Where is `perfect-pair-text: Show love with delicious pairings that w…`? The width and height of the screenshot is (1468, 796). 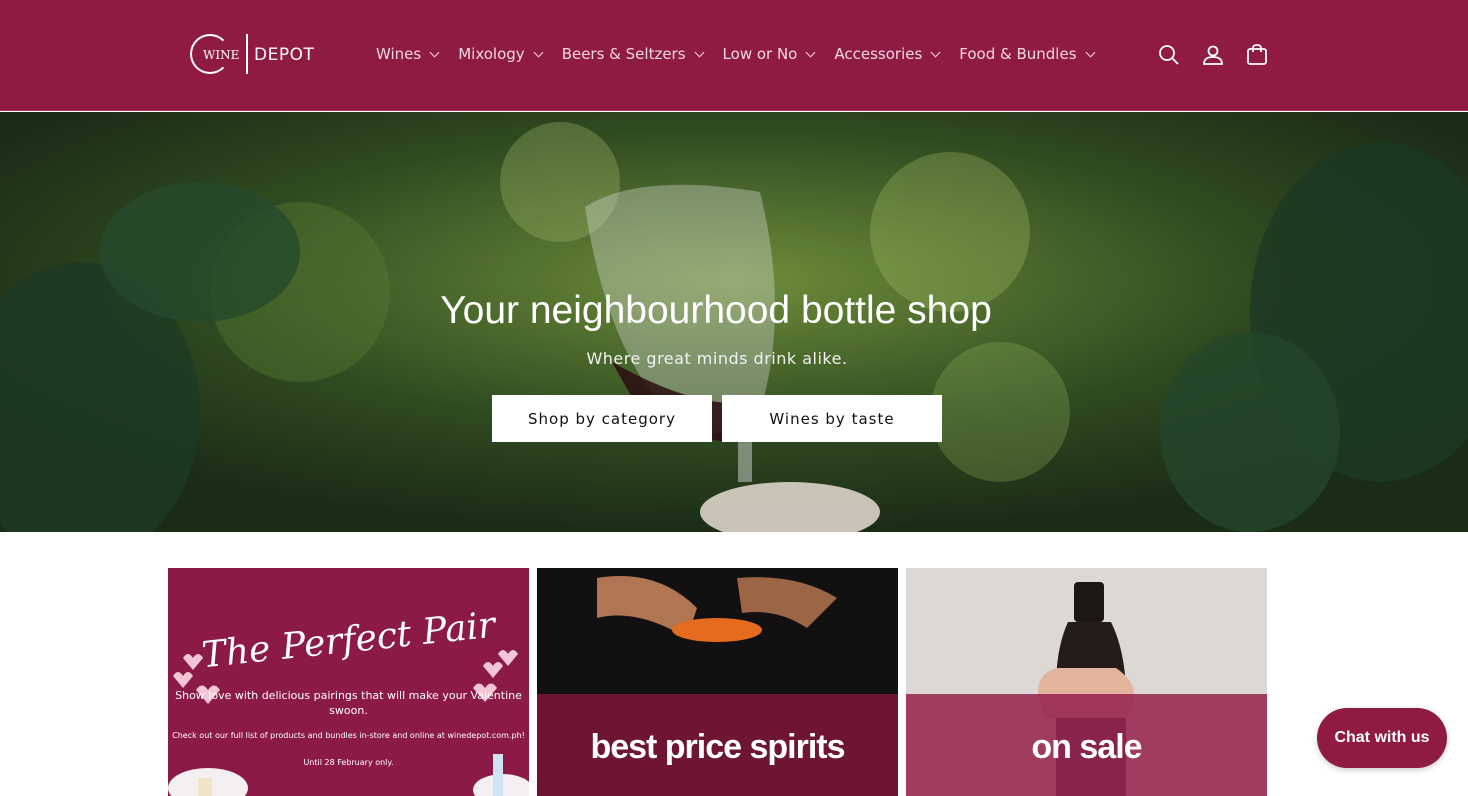 perfect-pair-text: Show love with delicious pairings that w… is located at coordinates (348, 703).